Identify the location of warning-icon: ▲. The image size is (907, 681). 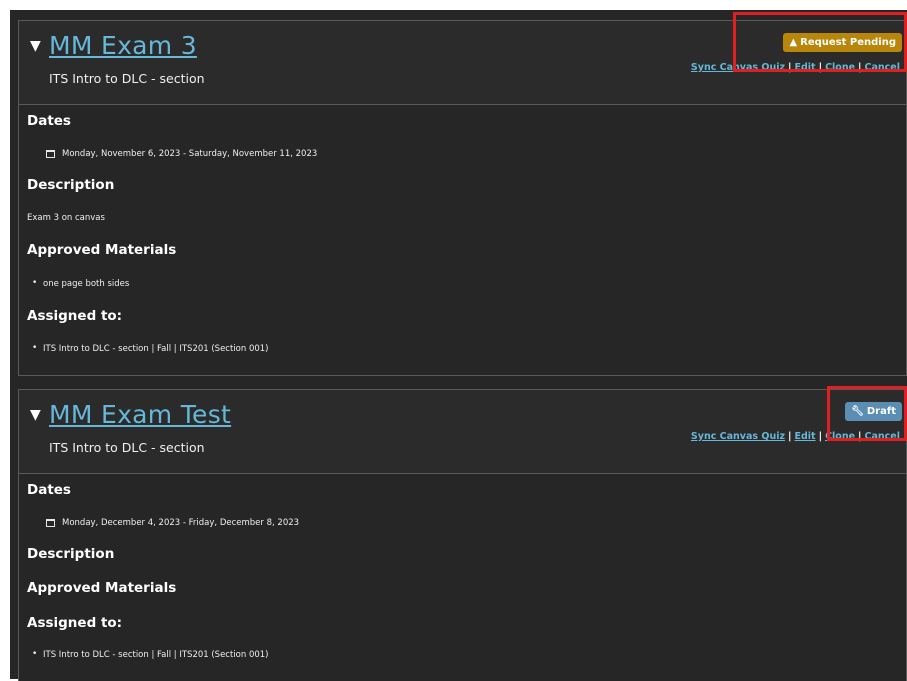
(793, 42).